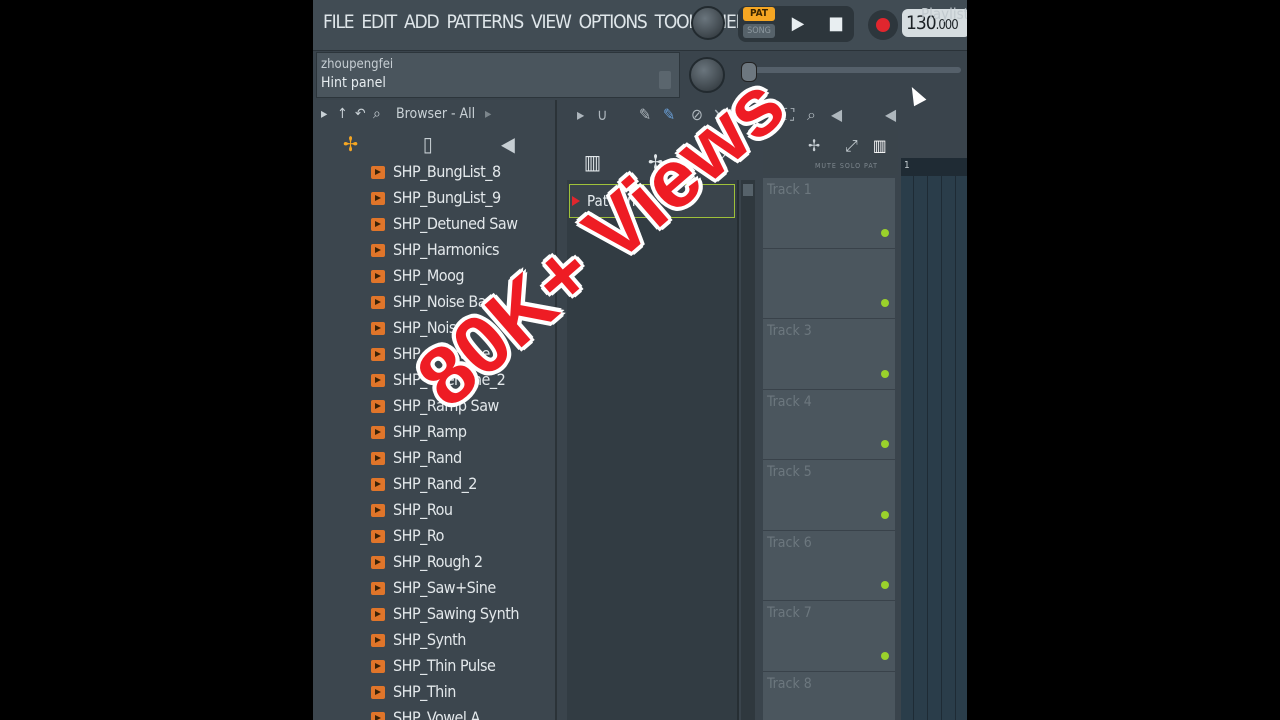 The image size is (1280, 720). I want to click on browser-item: SHP_BungList_8, so click(434, 173).